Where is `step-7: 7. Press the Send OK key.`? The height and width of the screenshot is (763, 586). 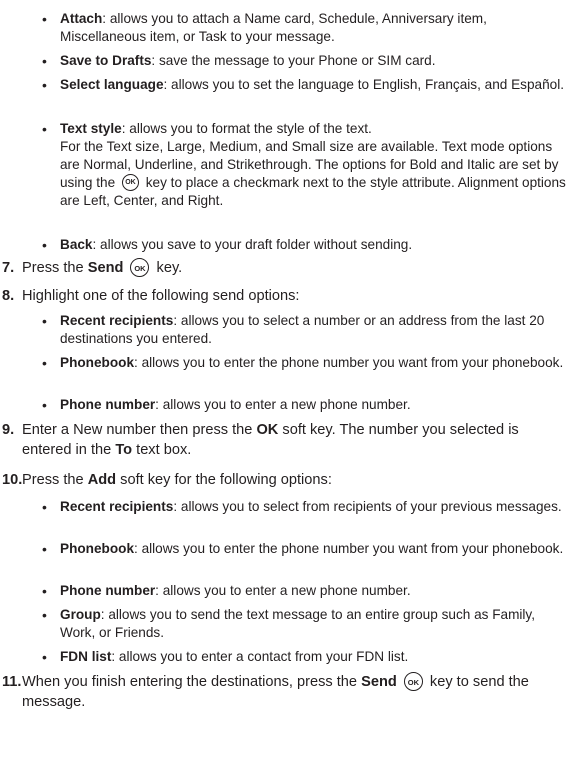
step-7: 7. Press the Send OK key. is located at coordinates (293, 267).